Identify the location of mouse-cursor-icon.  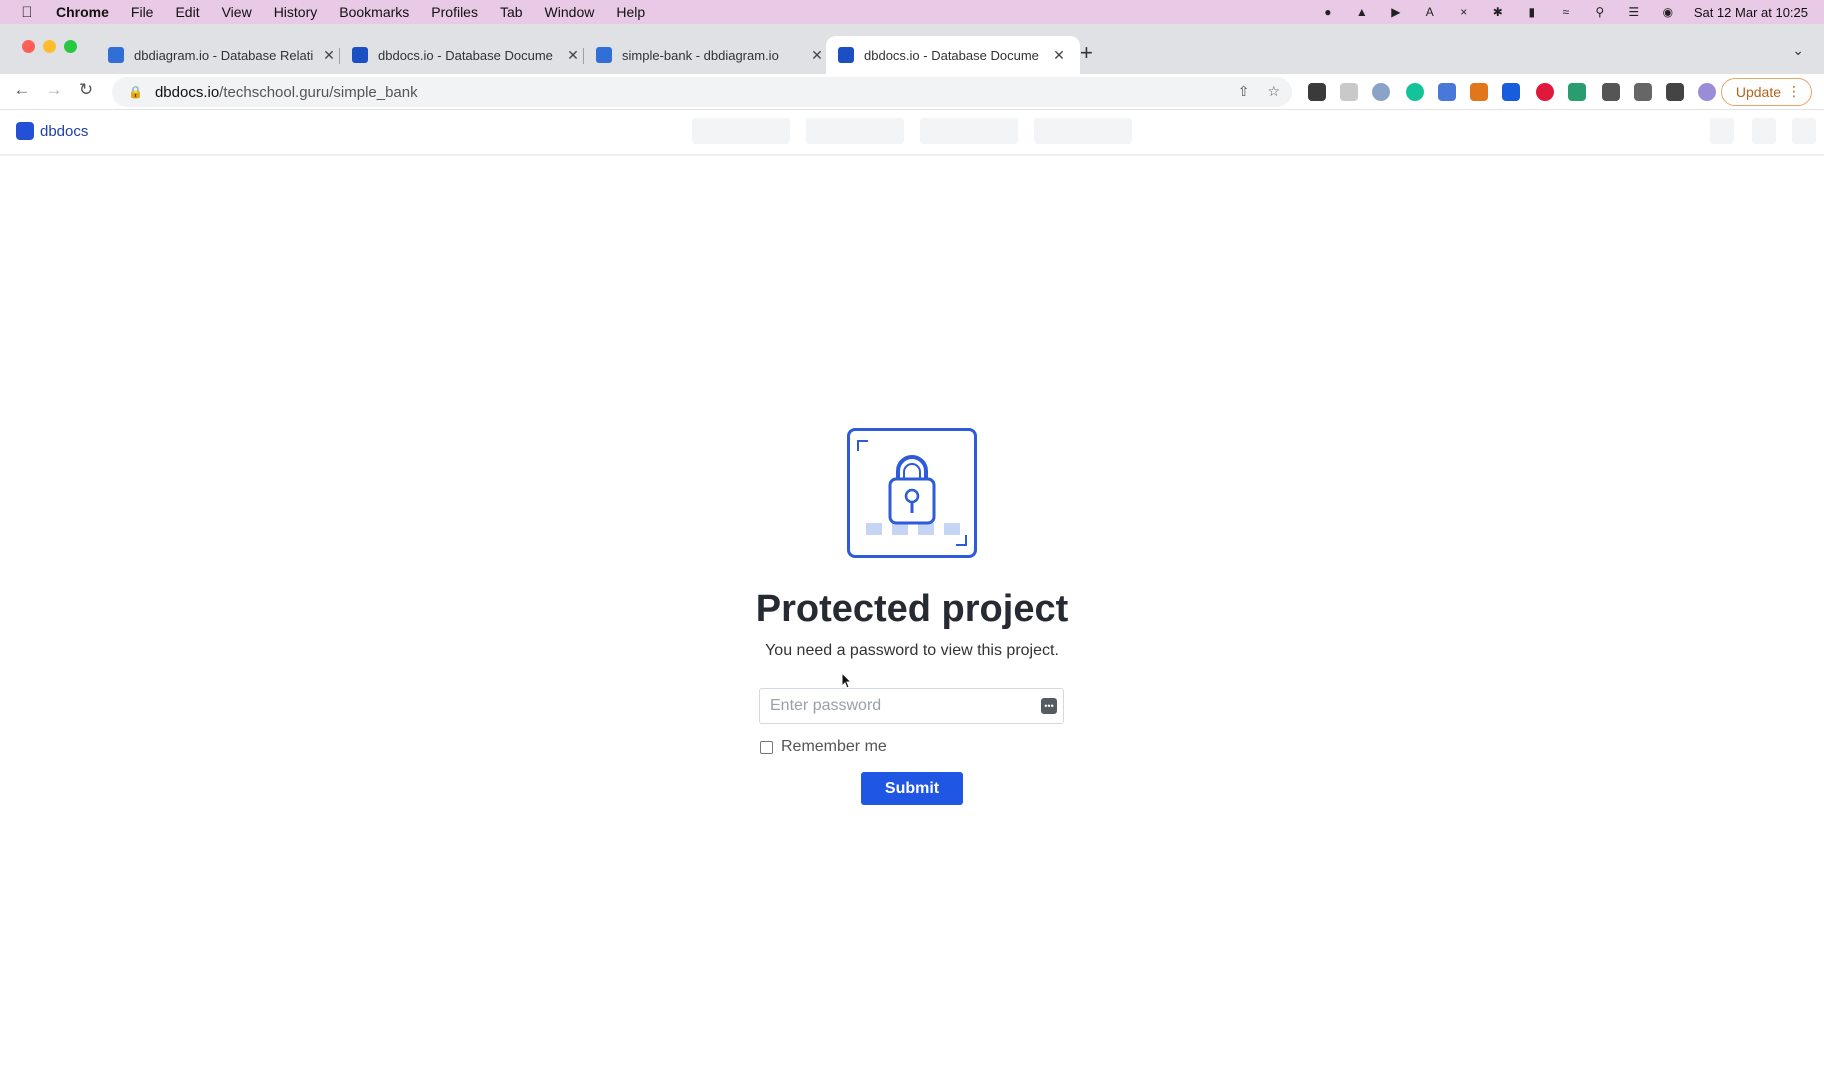
(847, 680).